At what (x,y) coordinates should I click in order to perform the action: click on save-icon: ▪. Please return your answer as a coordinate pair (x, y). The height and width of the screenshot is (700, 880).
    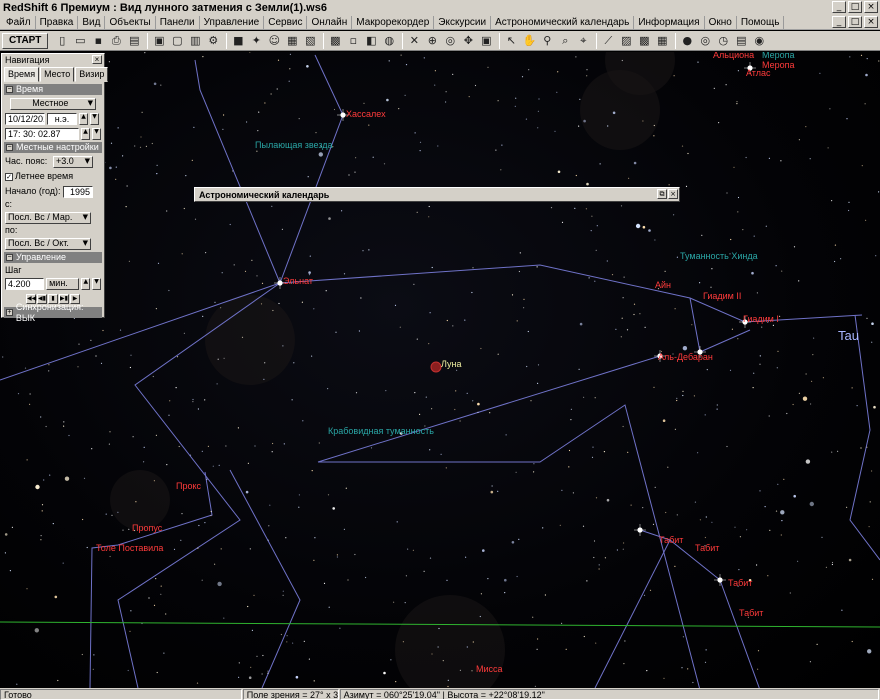
    Looking at the image, I should click on (98, 41).